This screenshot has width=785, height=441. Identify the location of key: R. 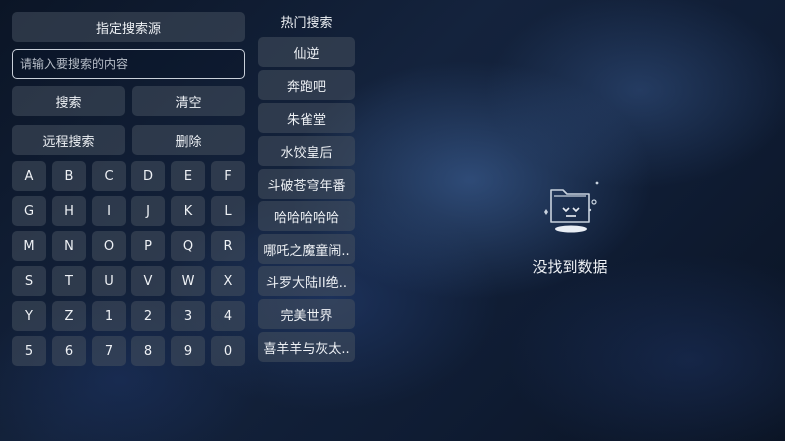
(228, 246).